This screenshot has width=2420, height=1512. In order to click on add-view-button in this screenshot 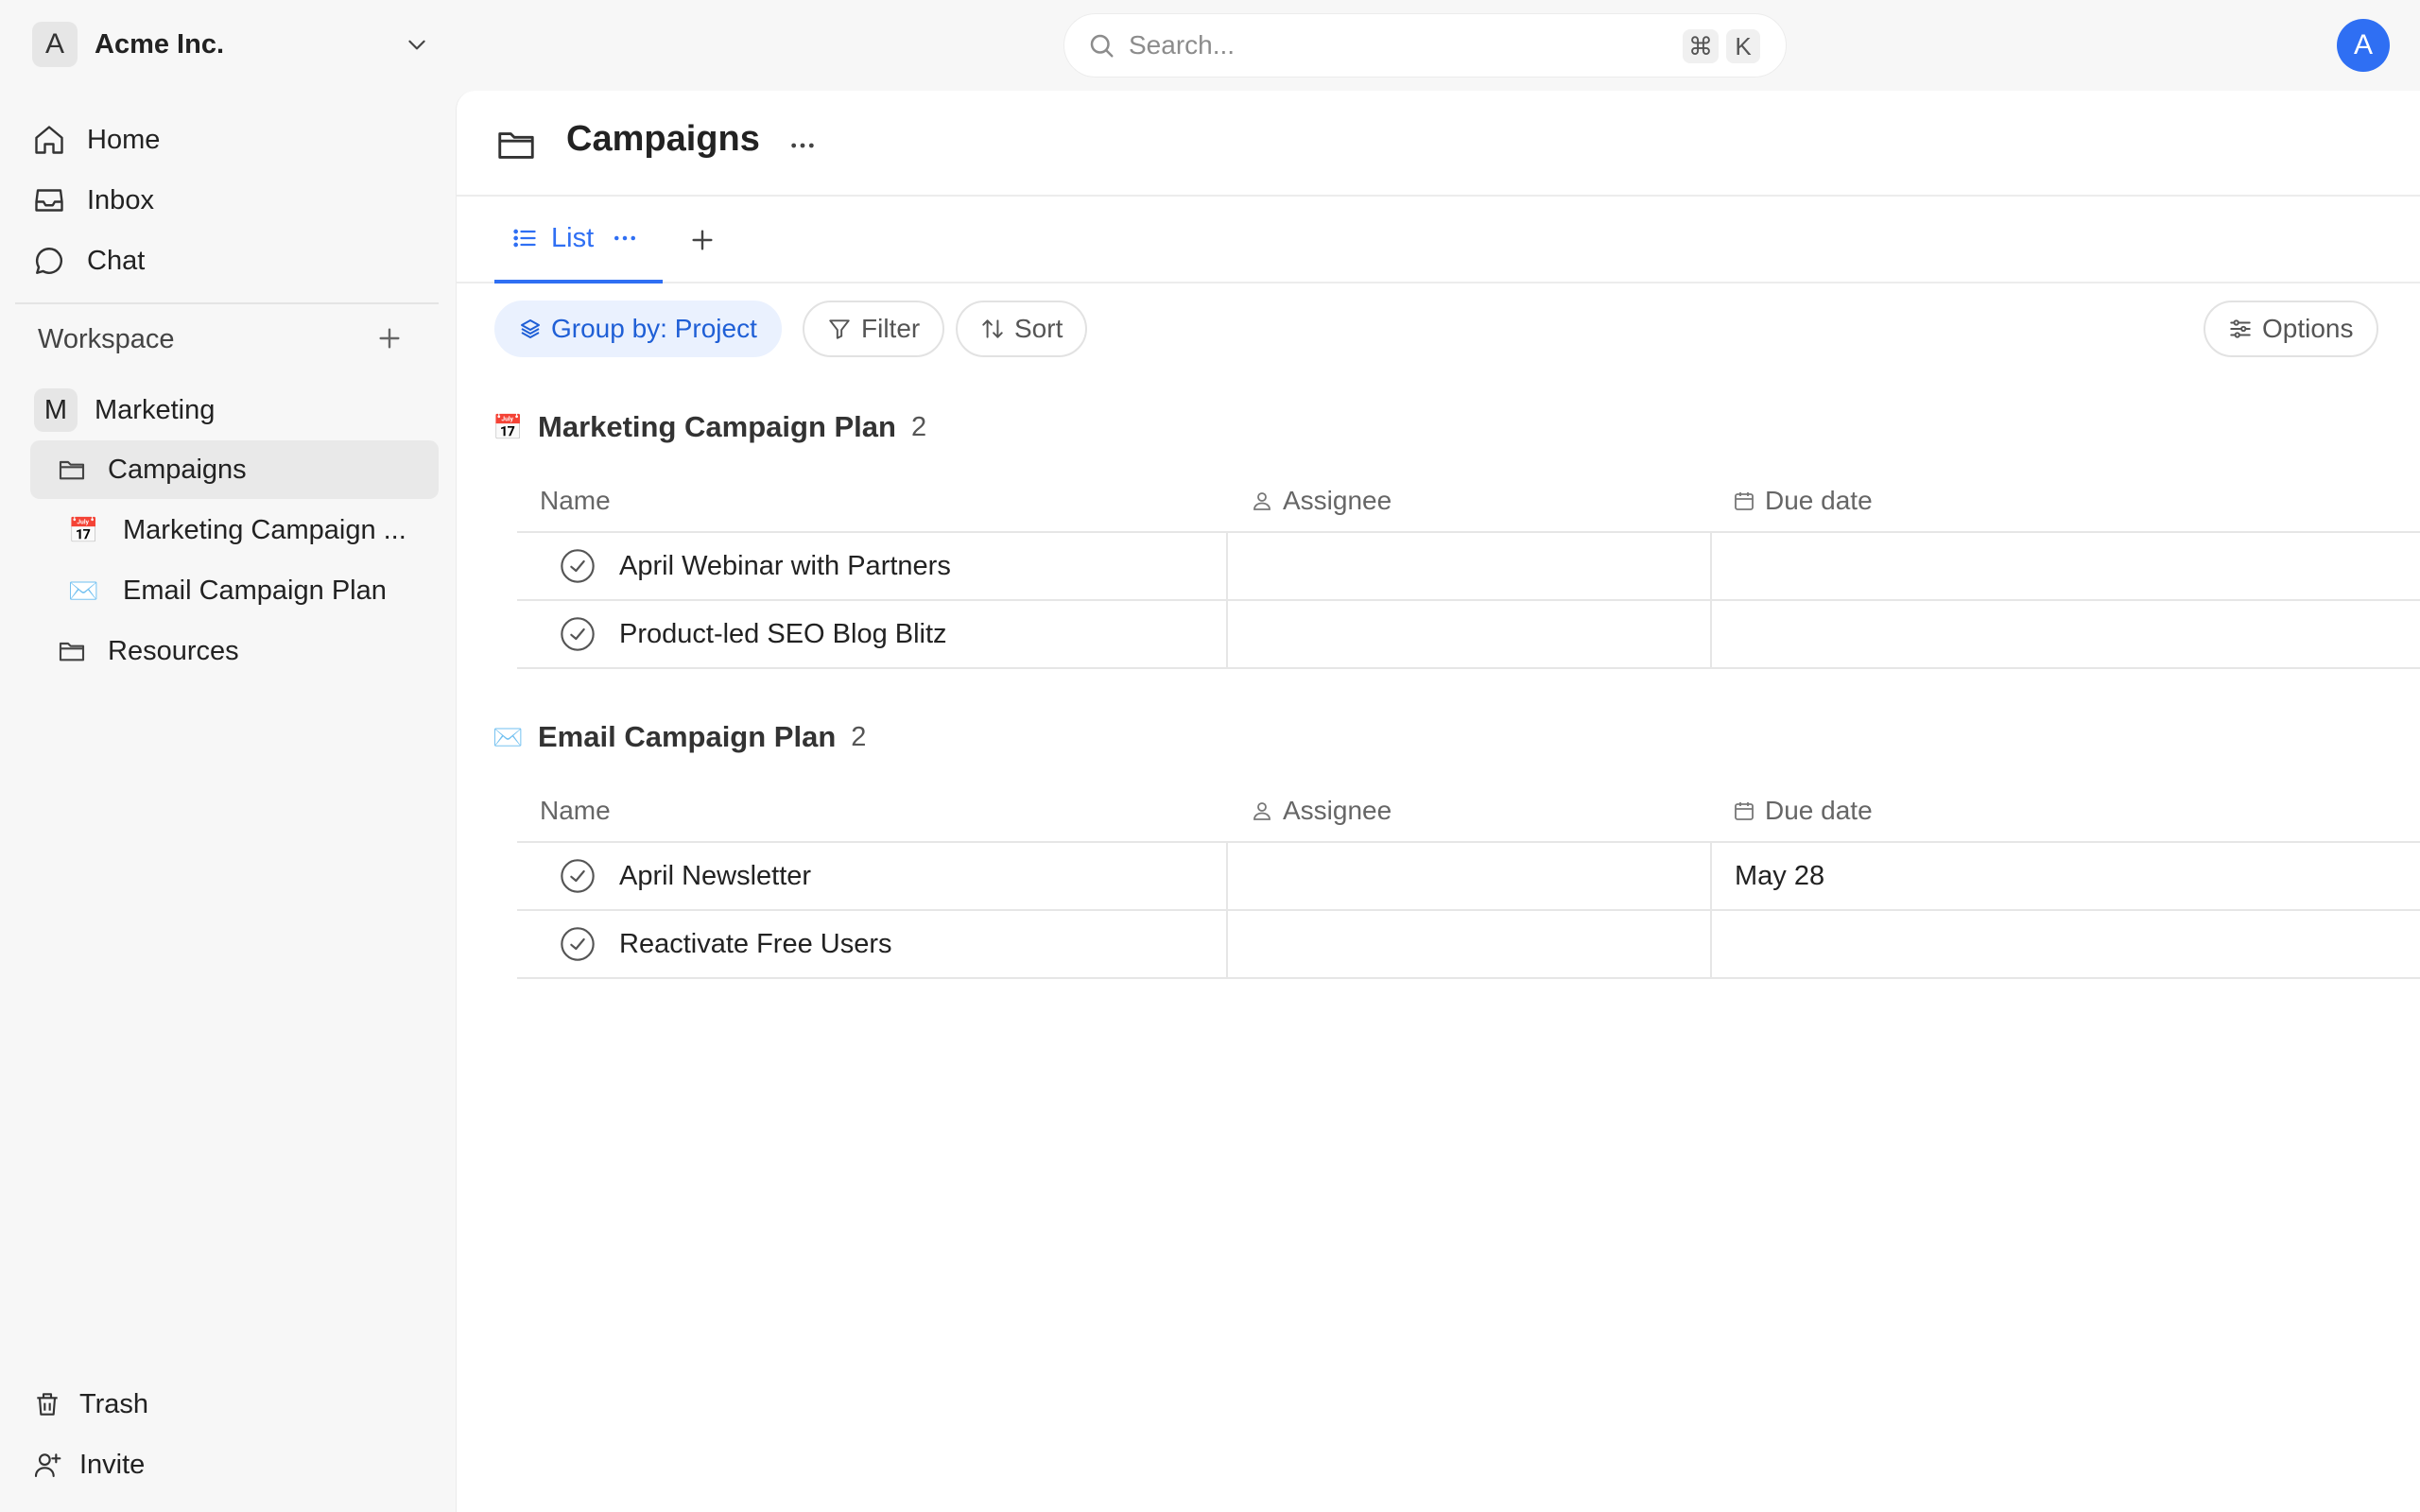, I will do `click(702, 240)`.